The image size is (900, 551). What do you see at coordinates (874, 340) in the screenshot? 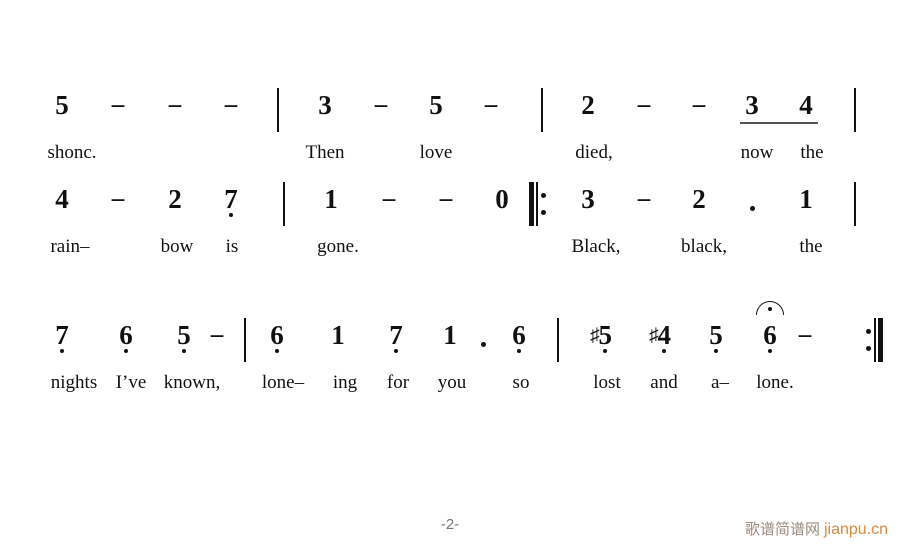
I see `repeat-end-sign` at bounding box center [874, 340].